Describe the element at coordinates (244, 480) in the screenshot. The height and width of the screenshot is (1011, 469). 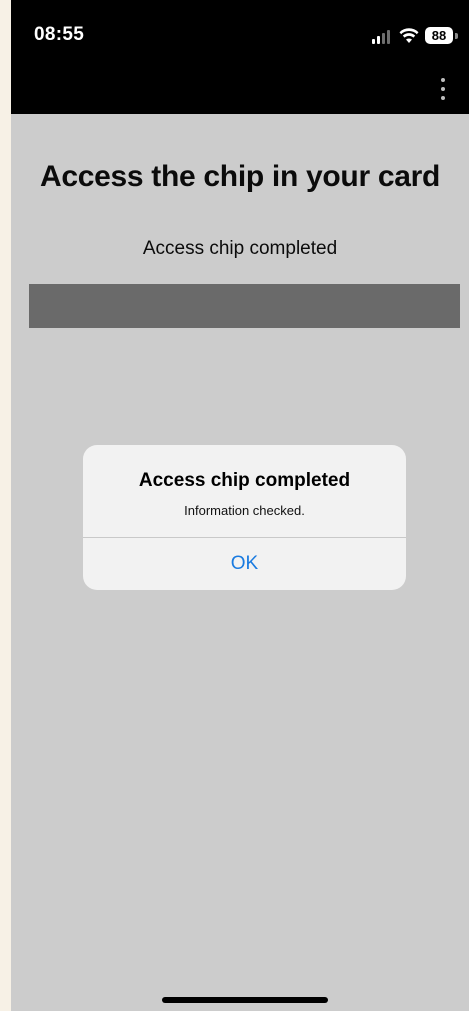
I see `alert-title: Access chip completed` at that location.